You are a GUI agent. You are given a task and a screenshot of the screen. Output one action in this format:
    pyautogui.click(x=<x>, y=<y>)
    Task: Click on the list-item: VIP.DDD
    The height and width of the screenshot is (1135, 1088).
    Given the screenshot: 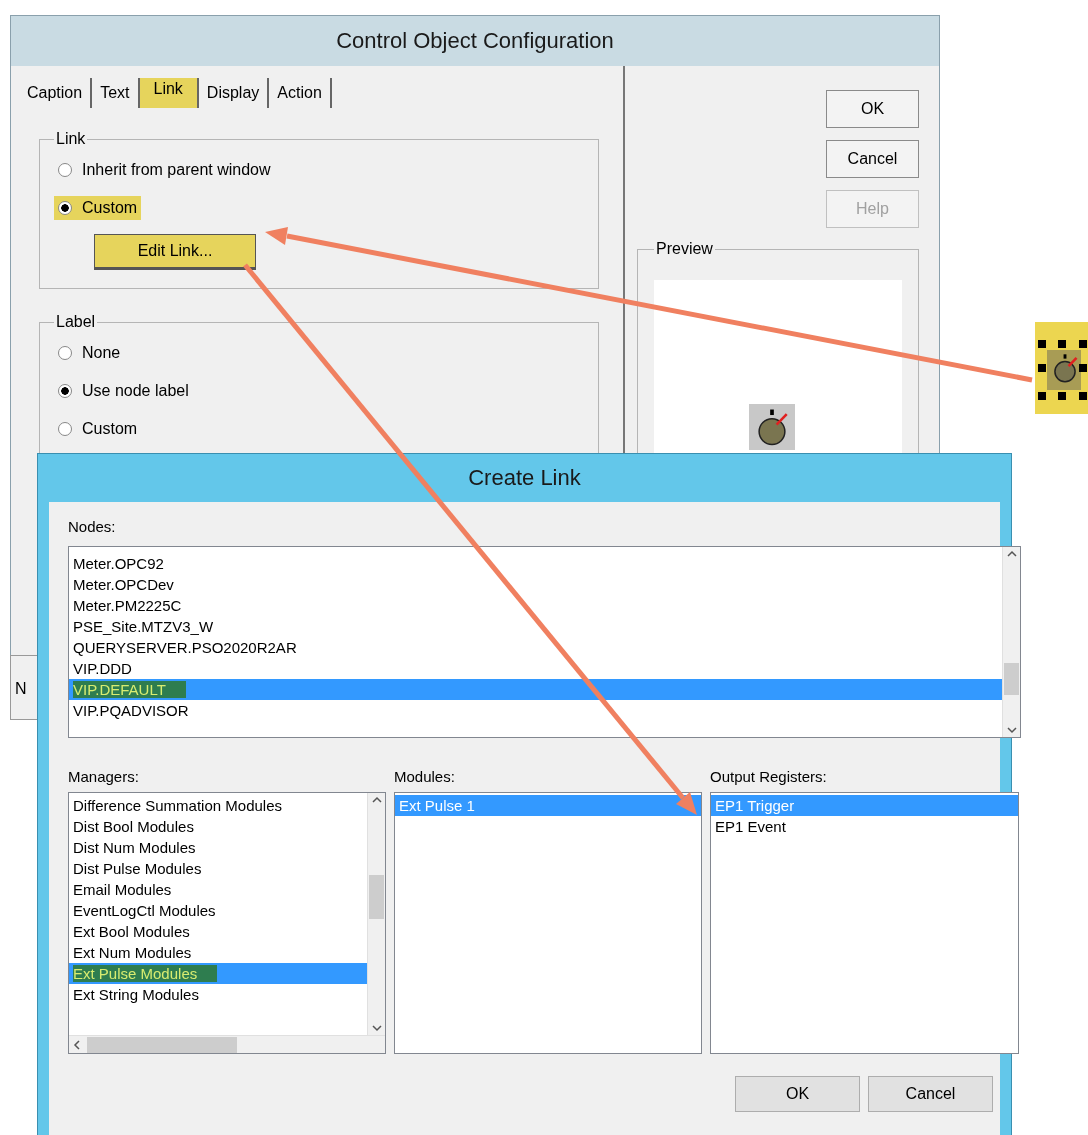 What is the action you would take?
    pyautogui.click(x=535, y=668)
    